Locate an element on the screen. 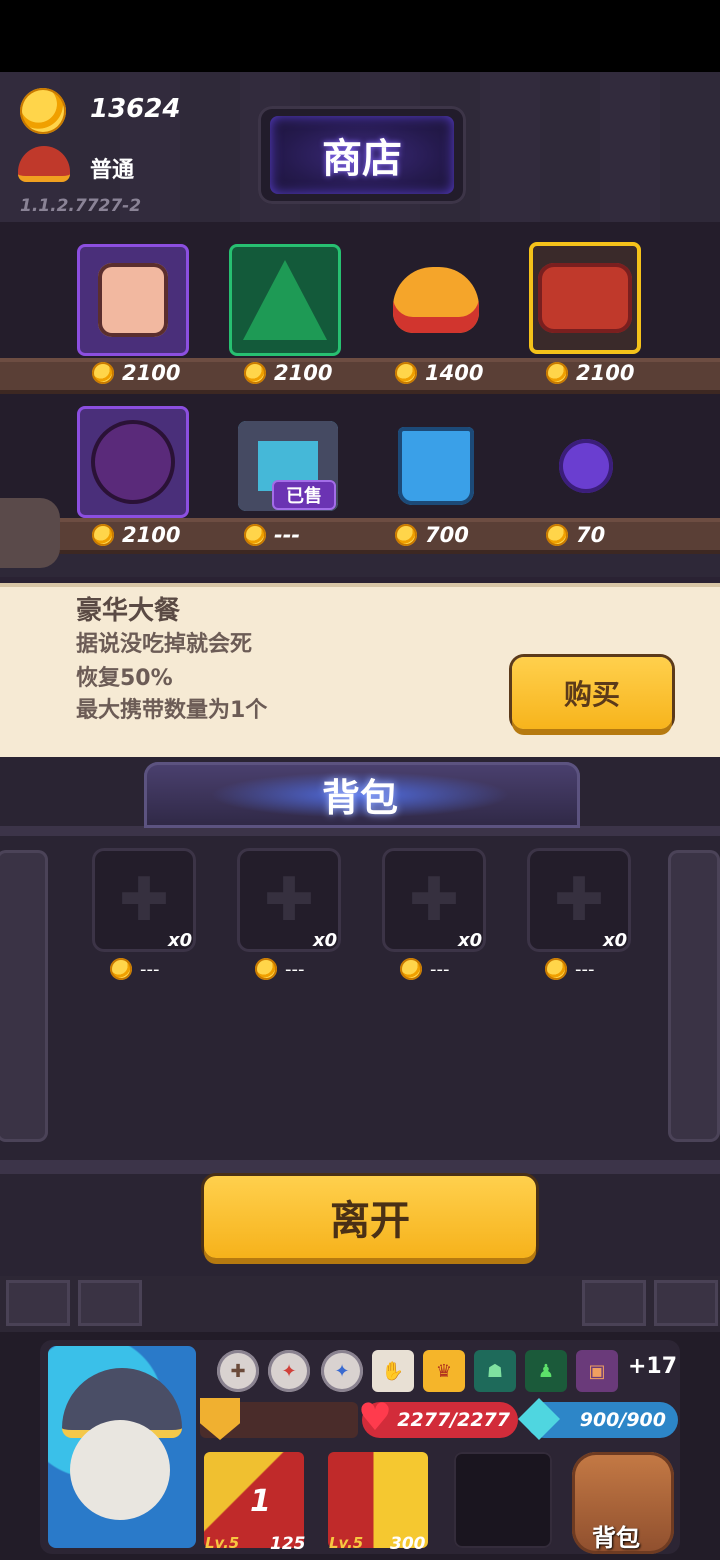 The width and height of the screenshot is (720, 1560). weapon-slot-empty is located at coordinates (503, 1500).